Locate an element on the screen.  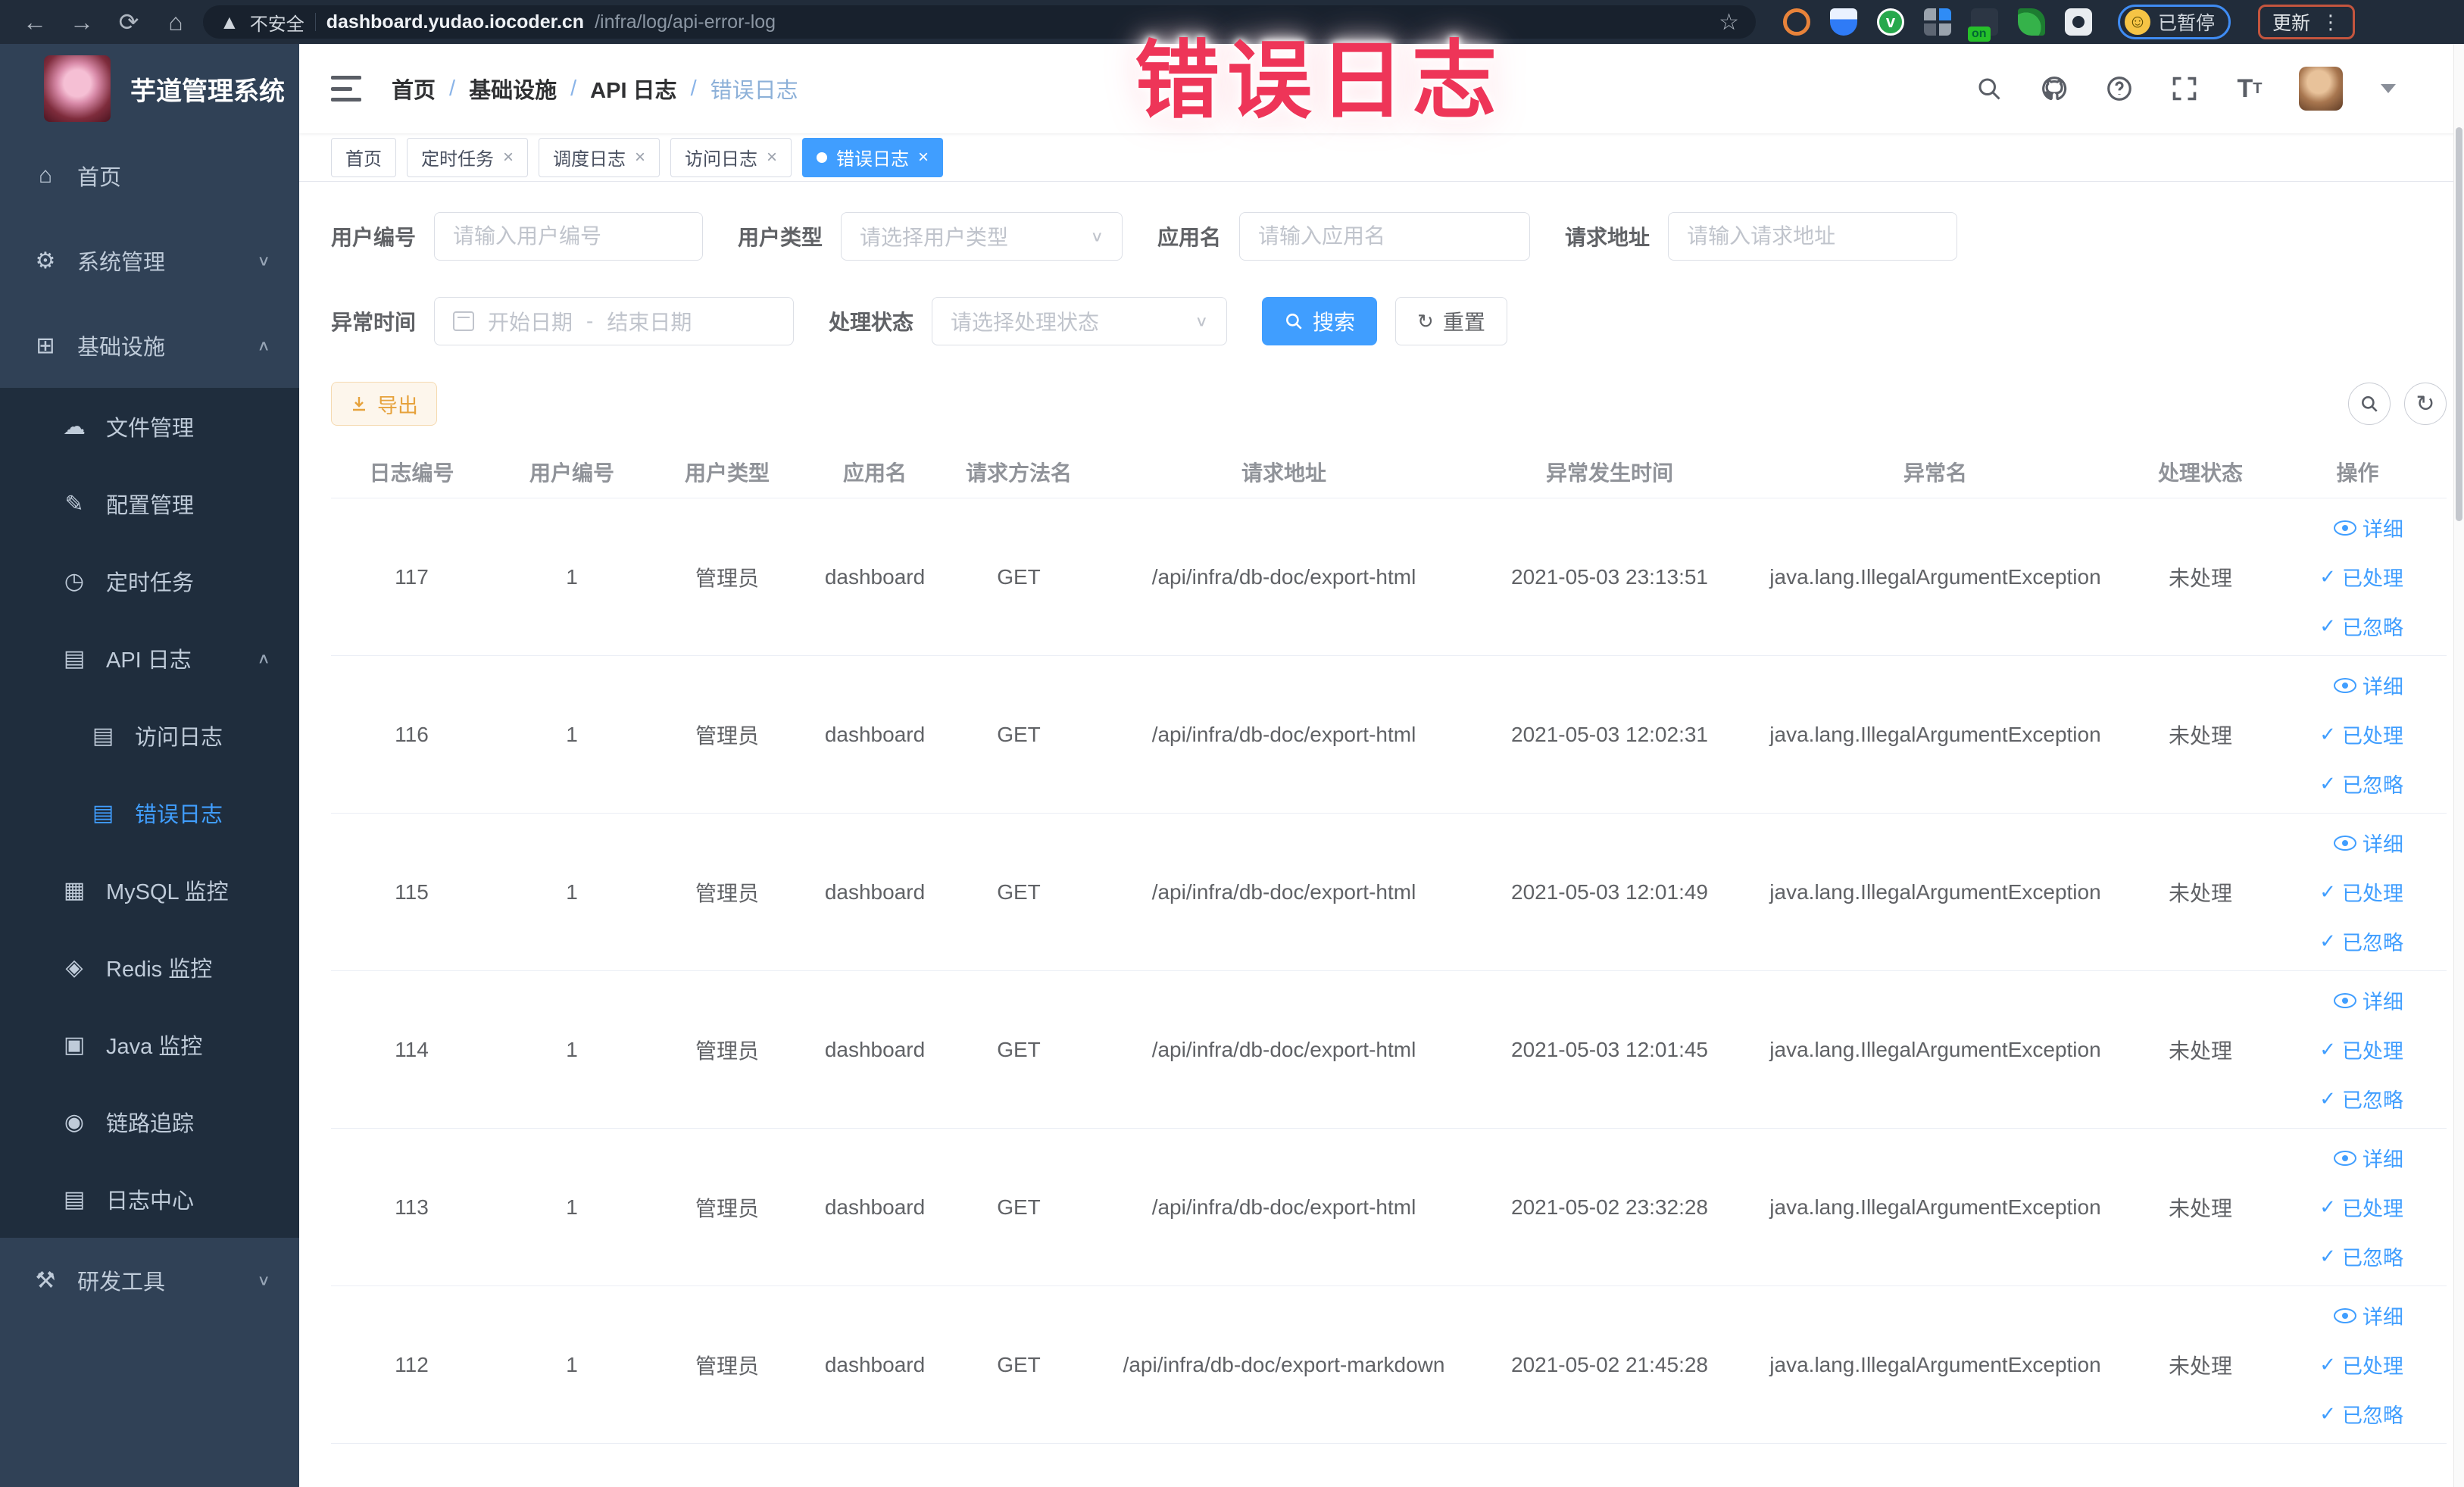
tab-调度日志: 调度日志 × is located at coordinates (600, 157).